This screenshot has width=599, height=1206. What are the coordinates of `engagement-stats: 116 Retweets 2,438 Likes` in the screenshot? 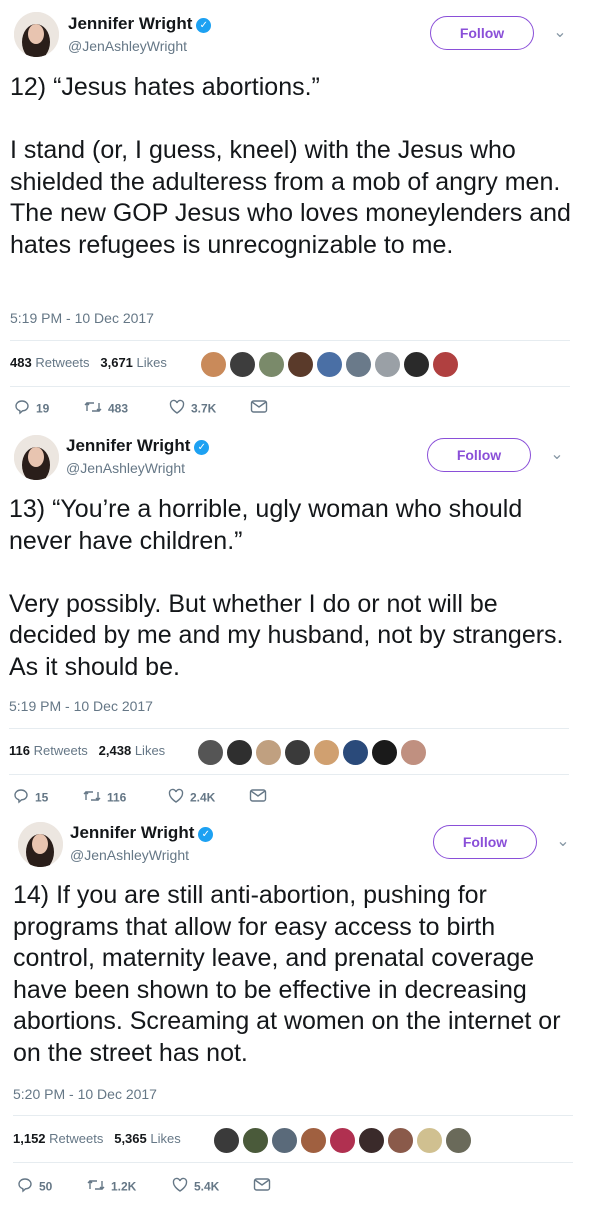 It's located at (87, 750).